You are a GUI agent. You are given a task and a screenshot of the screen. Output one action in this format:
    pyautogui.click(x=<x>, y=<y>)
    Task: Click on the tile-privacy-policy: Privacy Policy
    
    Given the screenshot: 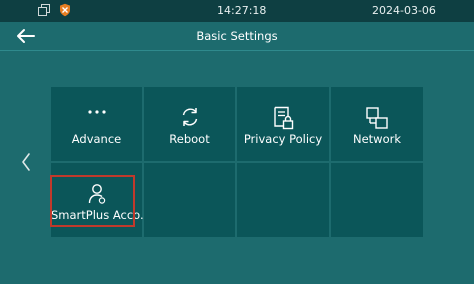 What is the action you would take?
    pyautogui.click(x=283, y=124)
    